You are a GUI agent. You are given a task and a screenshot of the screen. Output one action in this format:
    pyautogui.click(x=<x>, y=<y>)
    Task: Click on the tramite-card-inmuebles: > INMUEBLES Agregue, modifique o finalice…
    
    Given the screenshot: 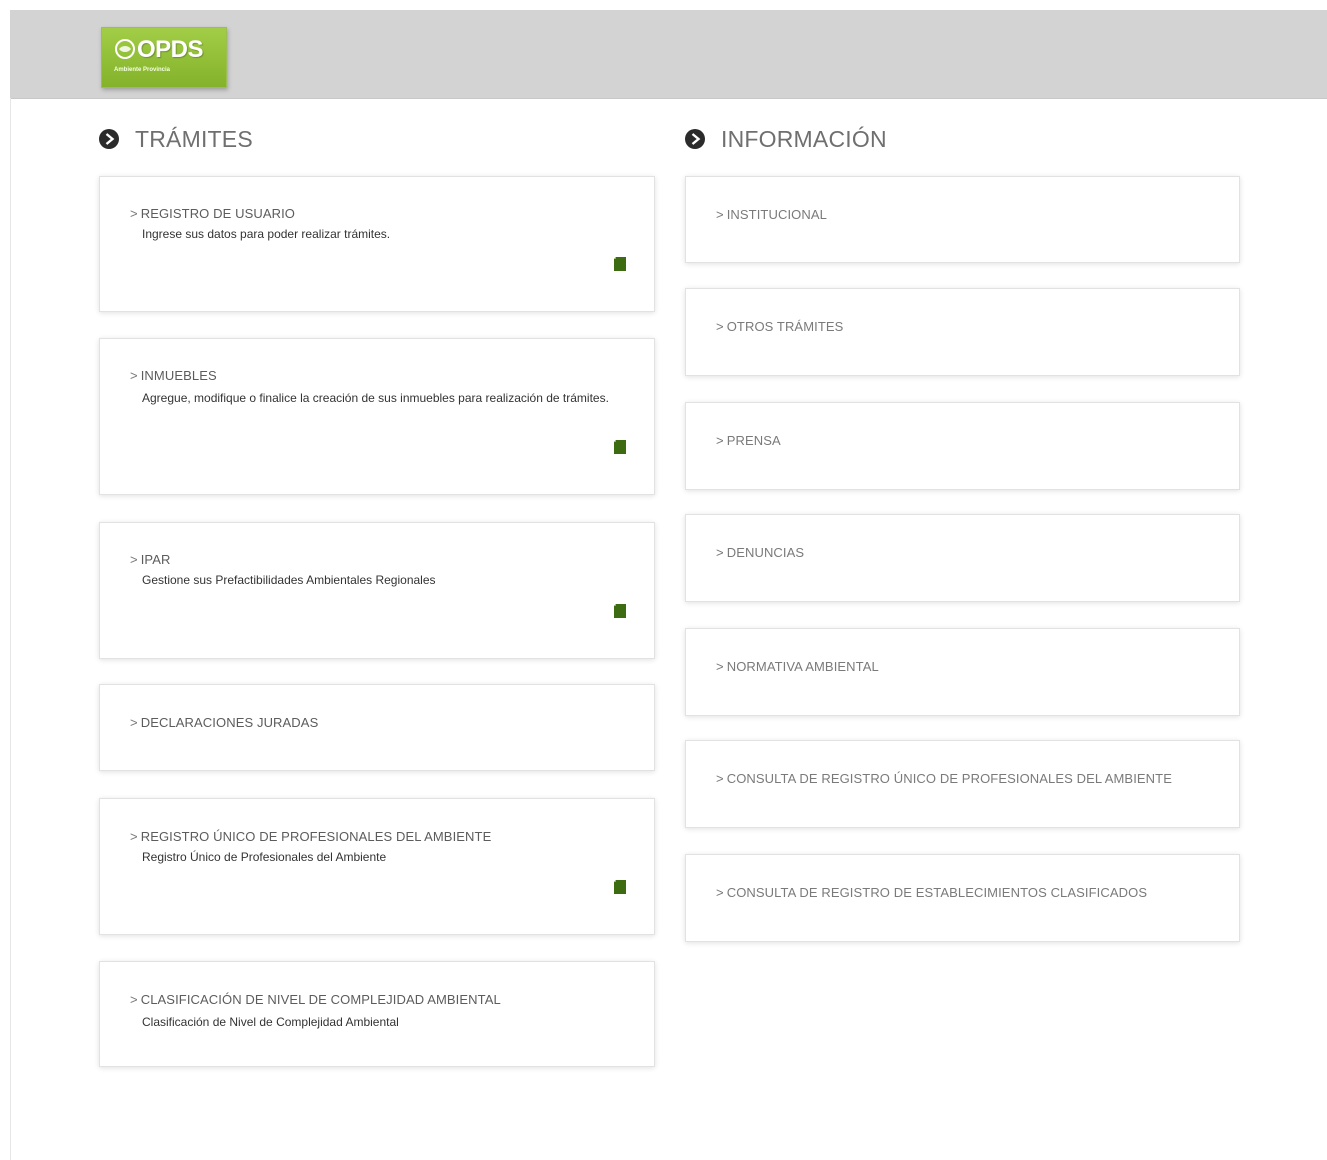 What is the action you would take?
    pyautogui.click(x=377, y=416)
    